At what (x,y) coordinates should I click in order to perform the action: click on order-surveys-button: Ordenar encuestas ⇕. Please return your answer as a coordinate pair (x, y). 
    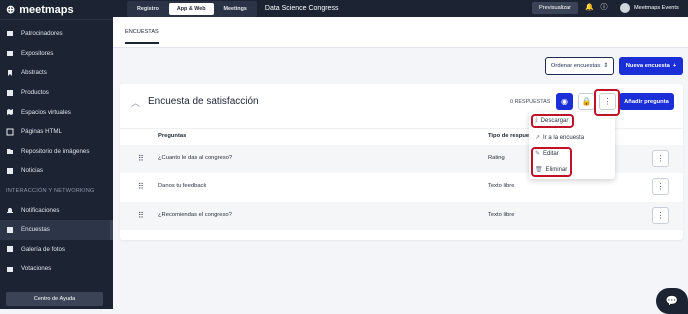
    Looking at the image, I should click on (579, 66).